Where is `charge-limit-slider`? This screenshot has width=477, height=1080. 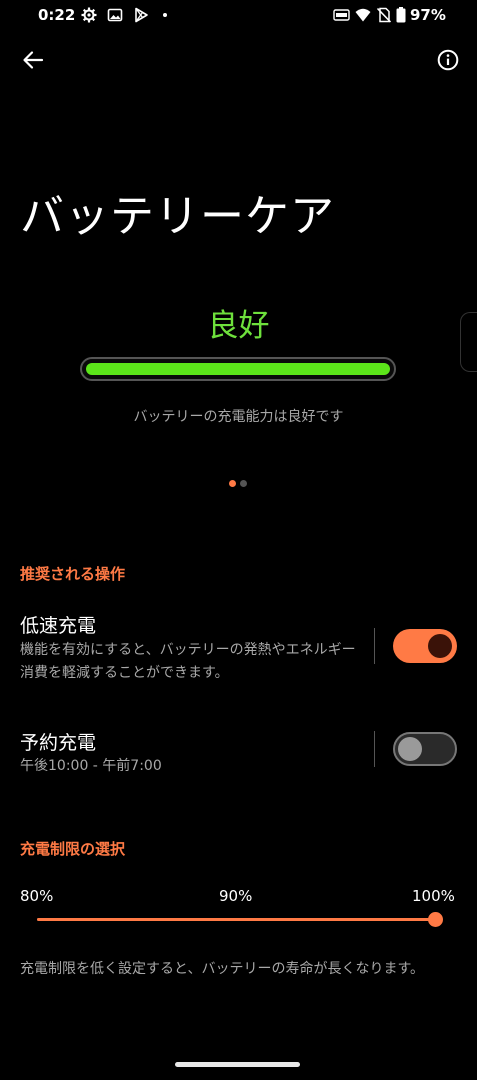
charge-limit-slider is located at coordinates (240, 919).